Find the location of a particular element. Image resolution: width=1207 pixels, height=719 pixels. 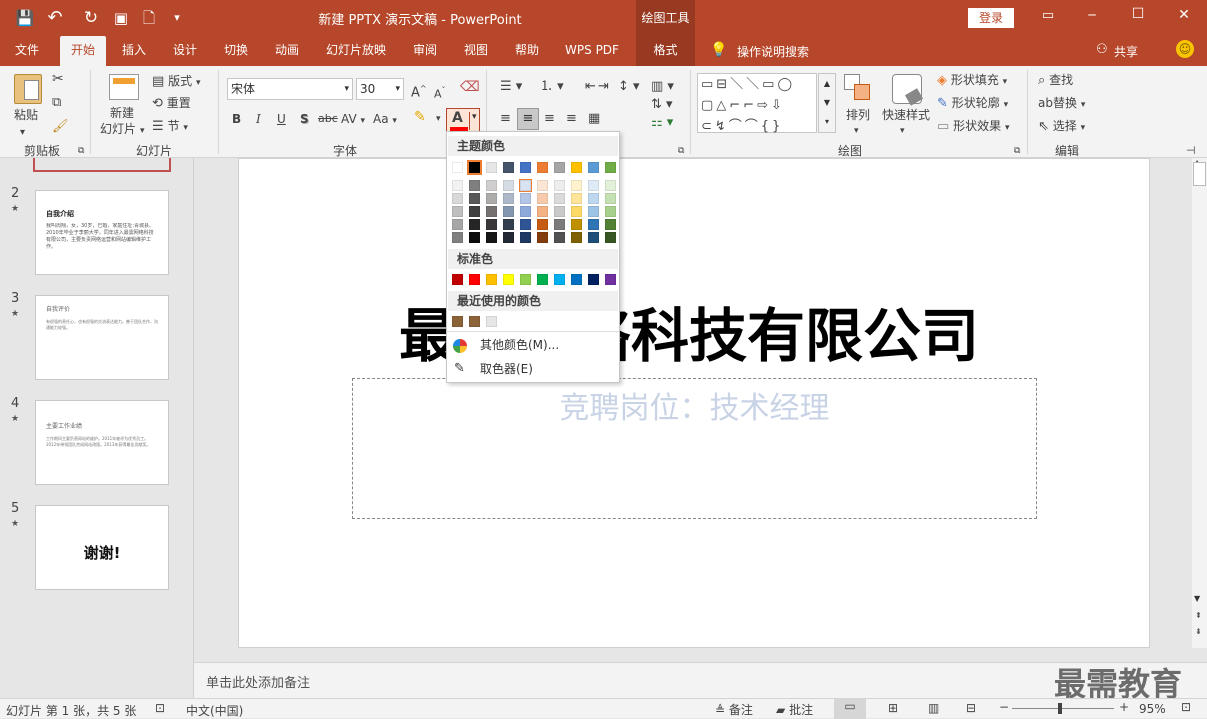

eyedropper-menu-item: ✎ 取色器(E) is located at coordinates (533, 369).